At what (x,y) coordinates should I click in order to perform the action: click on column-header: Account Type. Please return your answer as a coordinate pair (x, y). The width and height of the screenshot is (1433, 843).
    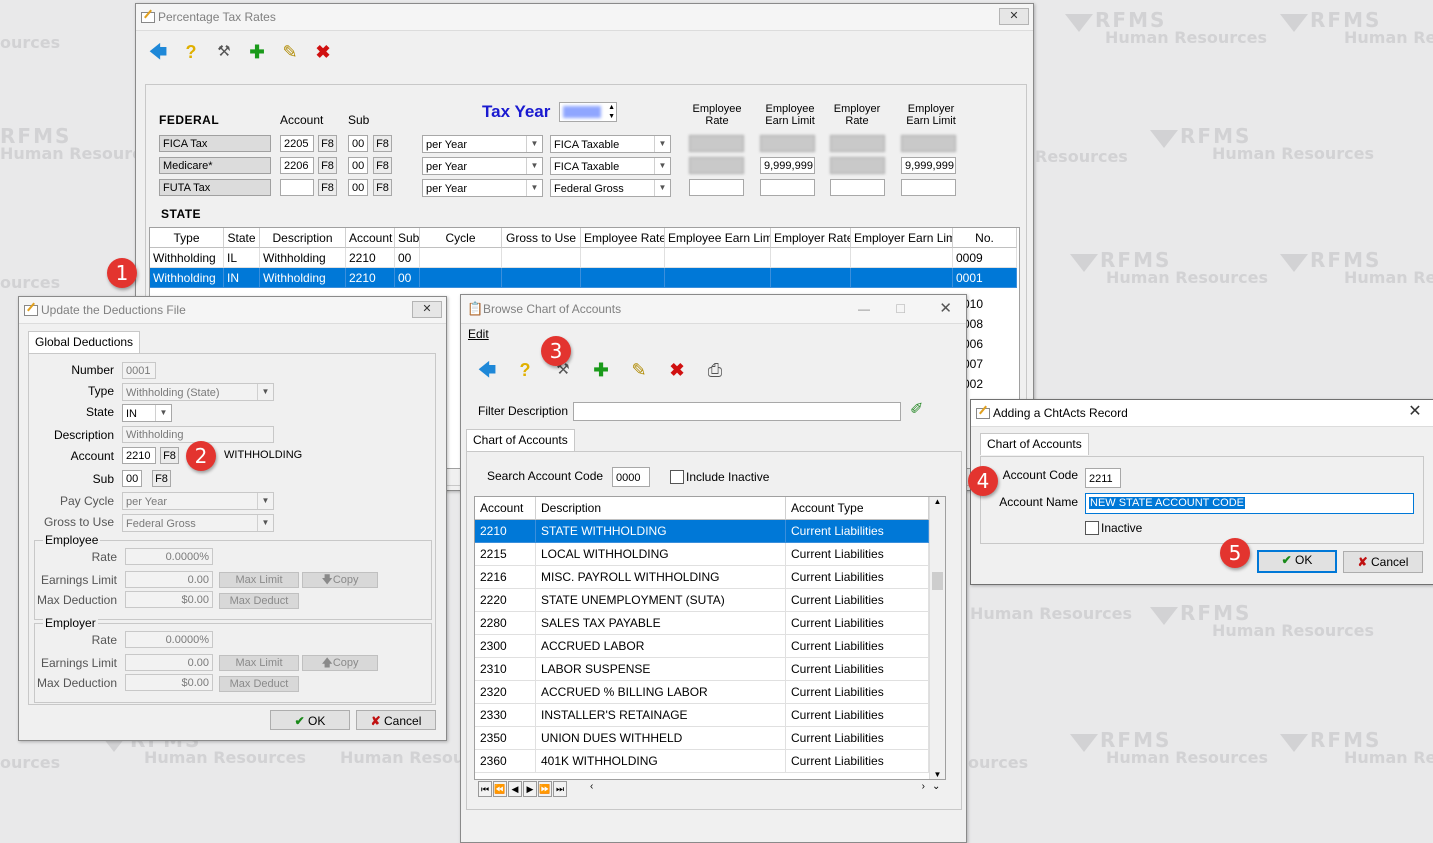
    Looking at the image, I should click on (857, 508).